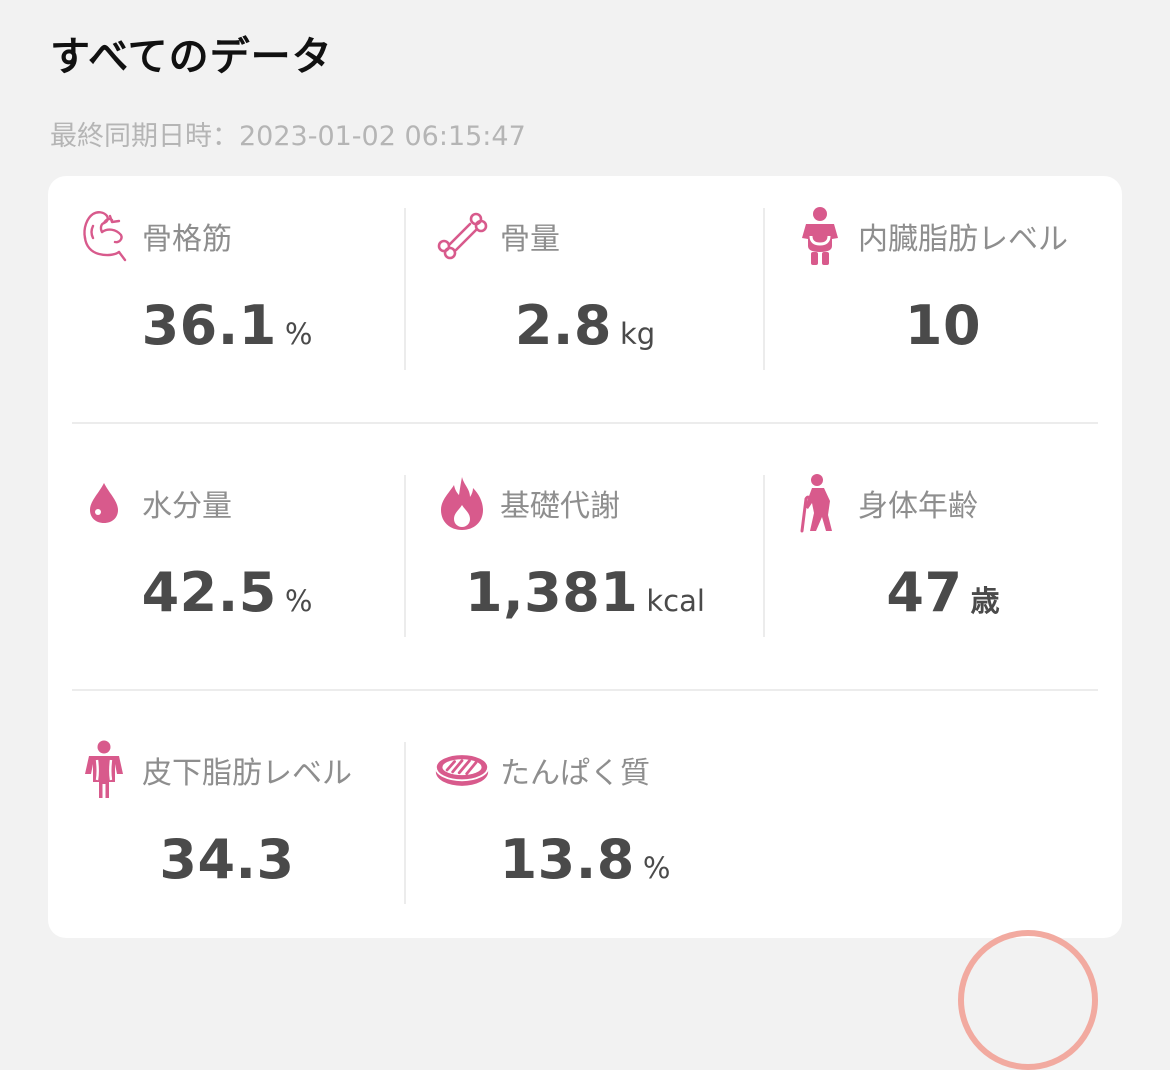 The height and width of the screenshot is (1070, 1170). What do you see at coordinates (209, 592) in the screenshot?
I see `metric-number: 42.5` at bounding box center [209, 592].